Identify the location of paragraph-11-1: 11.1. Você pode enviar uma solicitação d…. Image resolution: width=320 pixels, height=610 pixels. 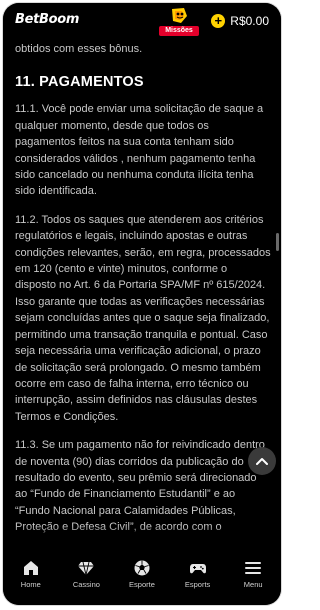
(139, 150).